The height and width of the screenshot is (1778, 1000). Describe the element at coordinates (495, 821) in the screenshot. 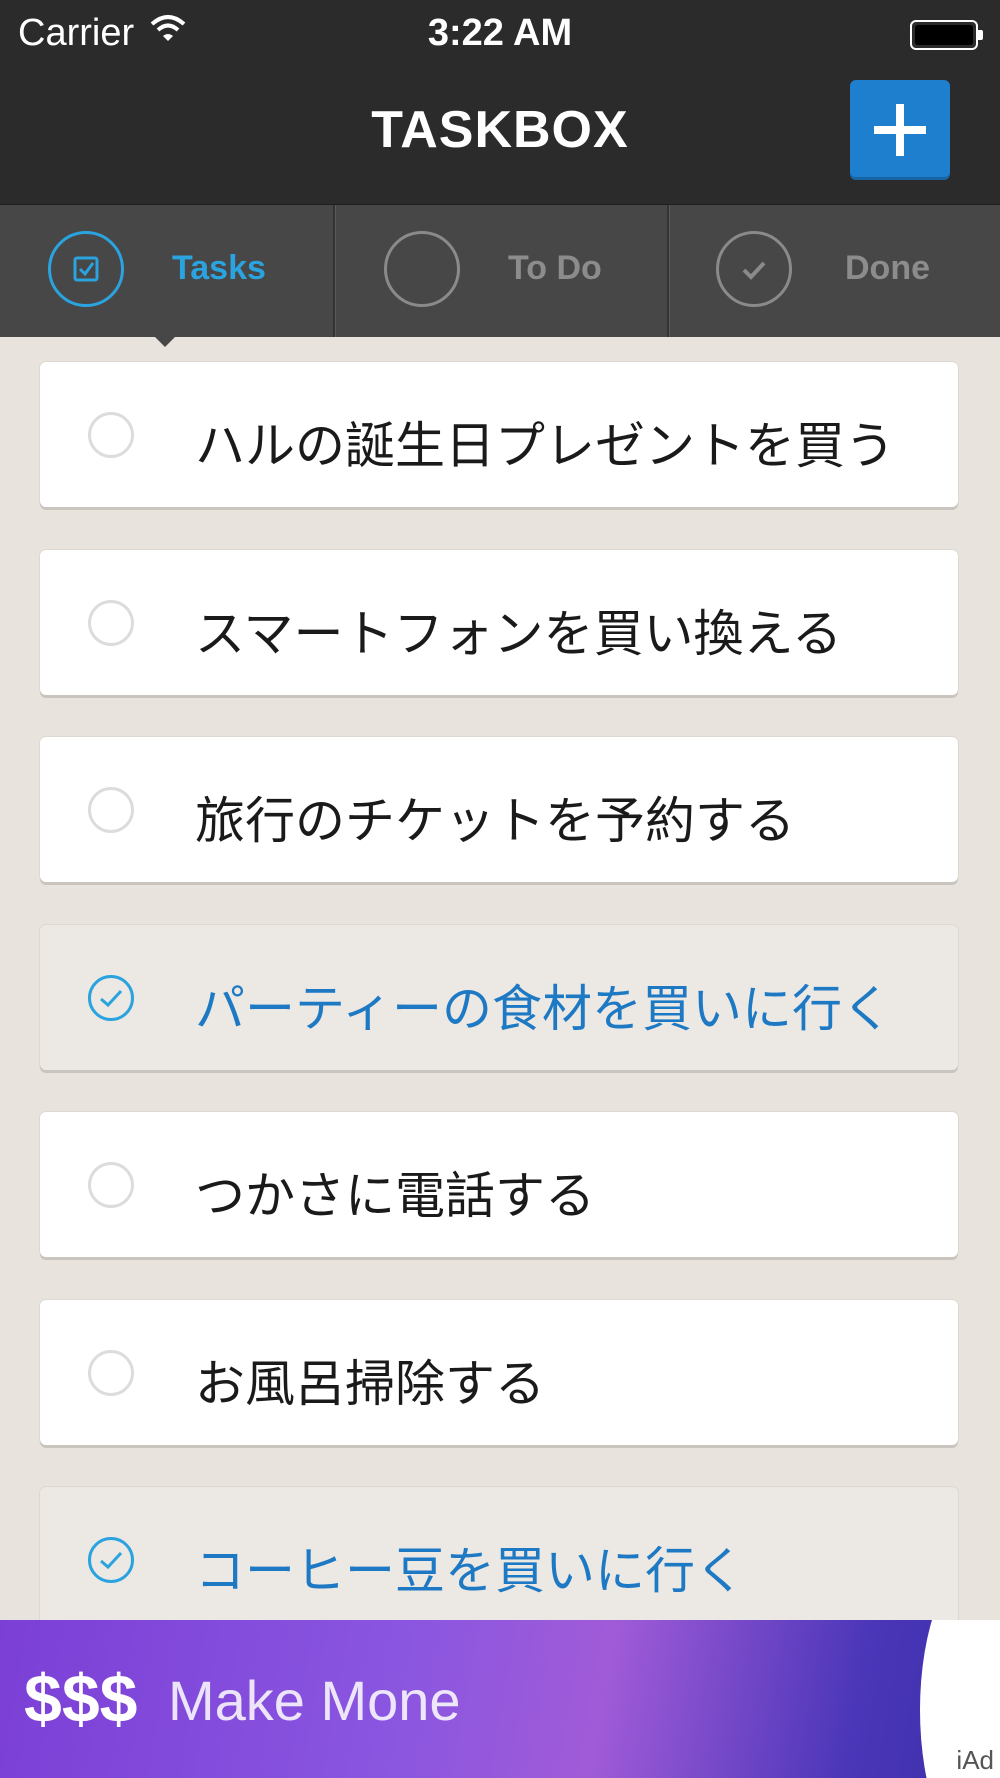

I see `task-text: 旅行のチケットを予約する` at that location.